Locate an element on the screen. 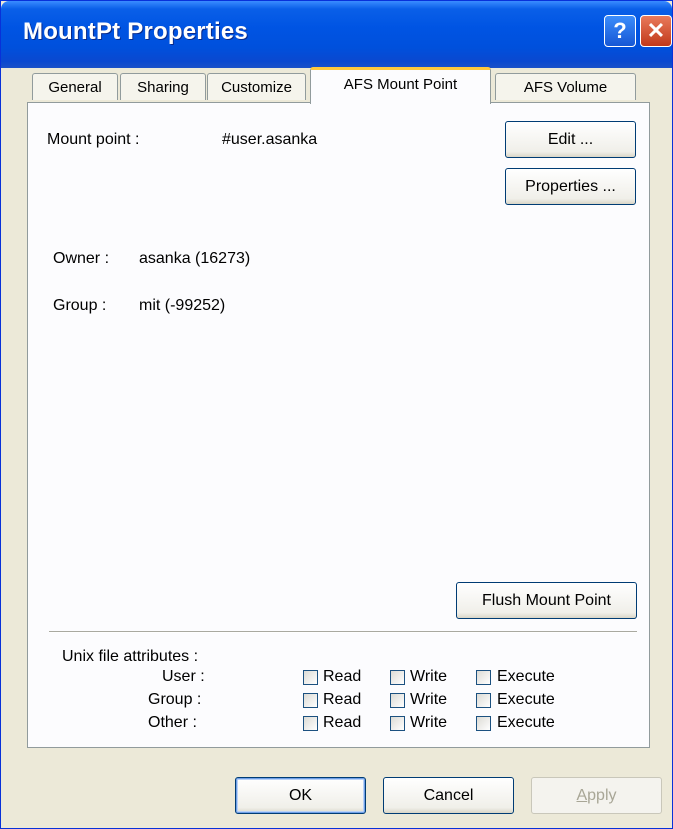 This screenshot has width=673, height=829. separator is located at coordinates (343, 632).